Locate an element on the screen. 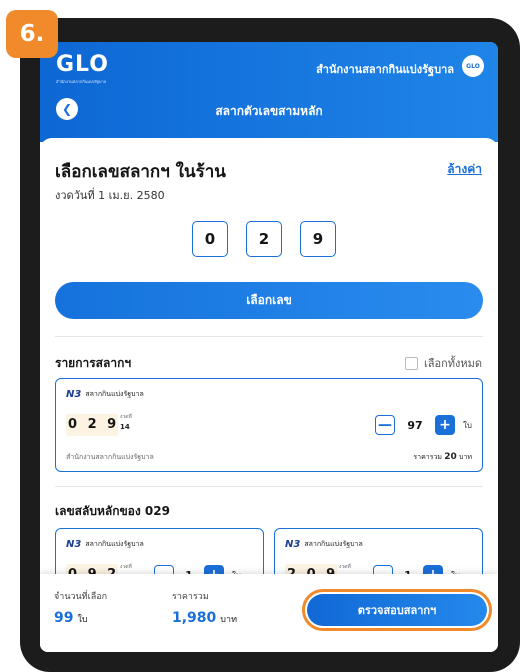 This screenshot has width=520, height=672. logo-text: GLO is located at coordinates (82, 64).